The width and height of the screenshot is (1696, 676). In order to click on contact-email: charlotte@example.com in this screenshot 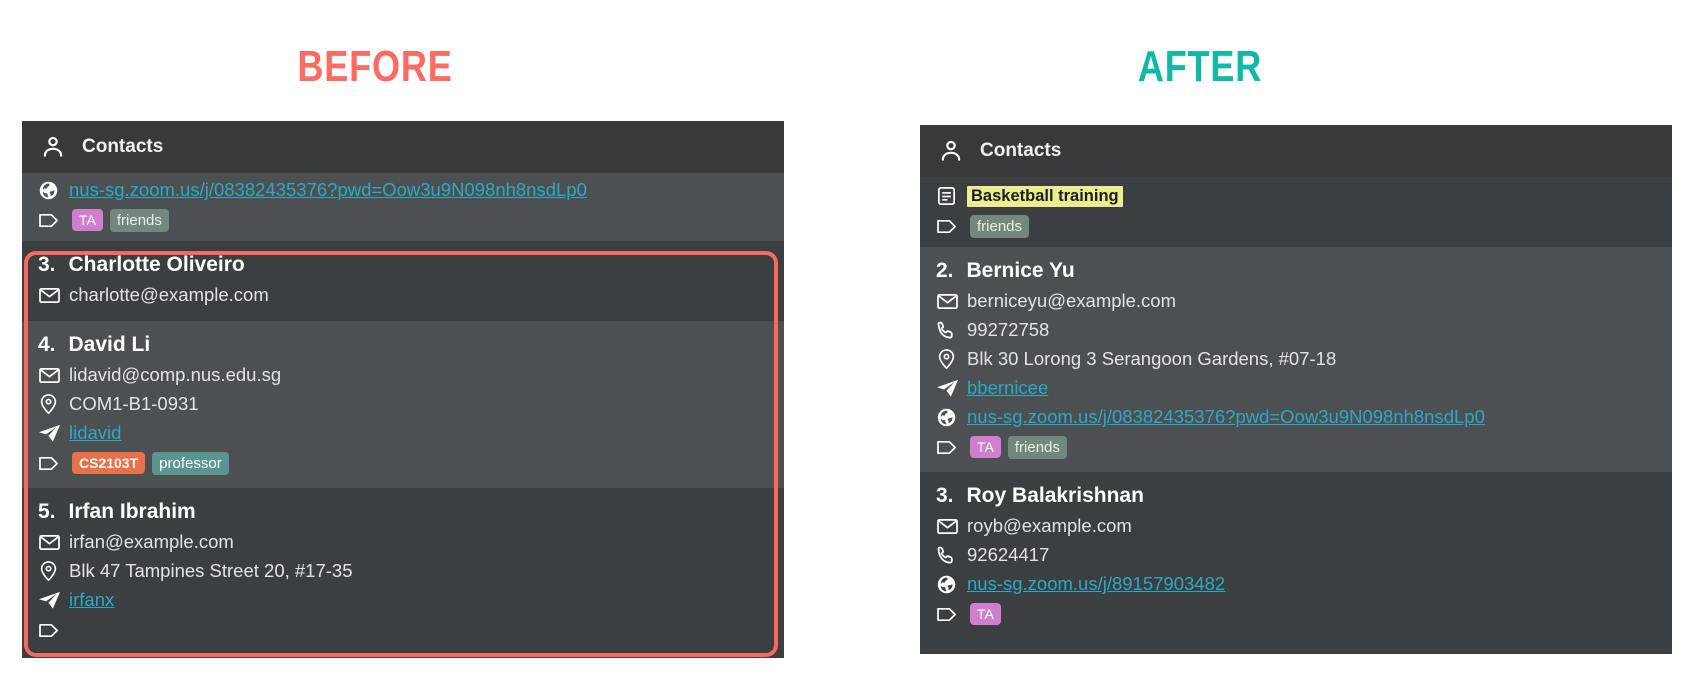, I will do `click(169, 294)`.